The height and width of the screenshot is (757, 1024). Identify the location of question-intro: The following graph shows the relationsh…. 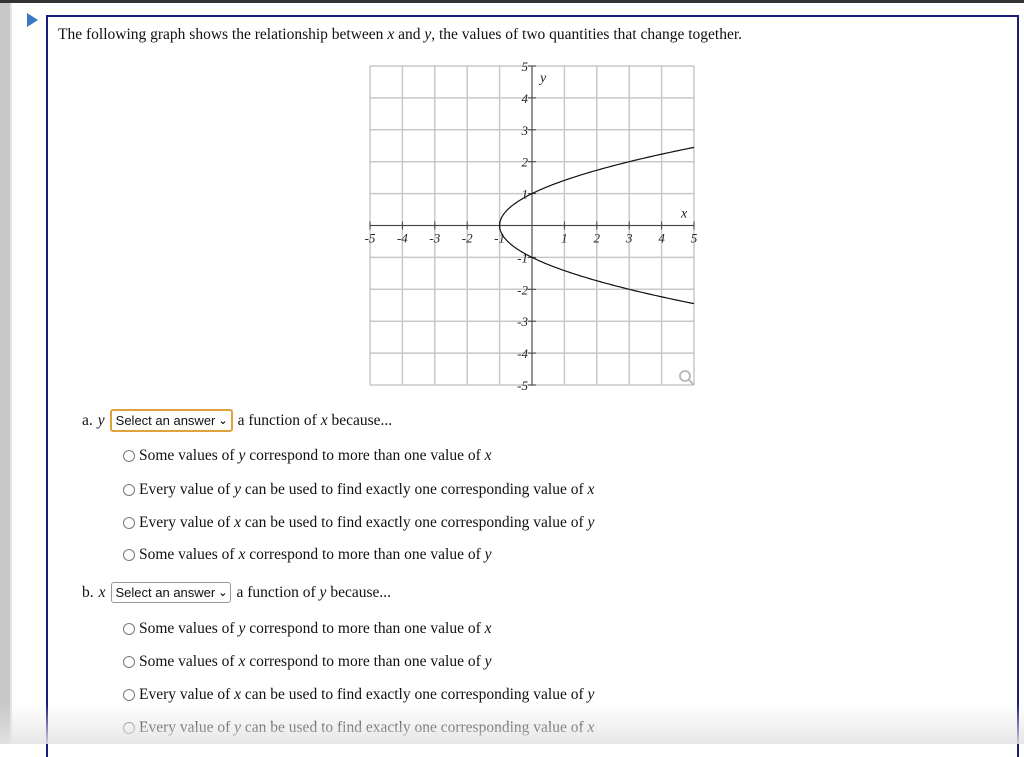
(400, 35).